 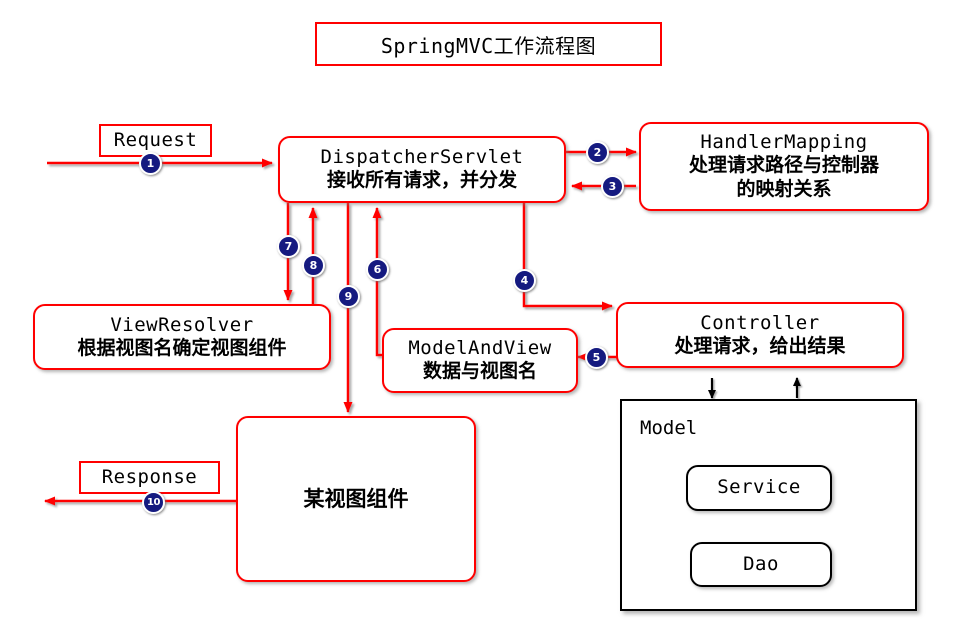 I want to click on service-box: Service, so click(x=759, y=488).